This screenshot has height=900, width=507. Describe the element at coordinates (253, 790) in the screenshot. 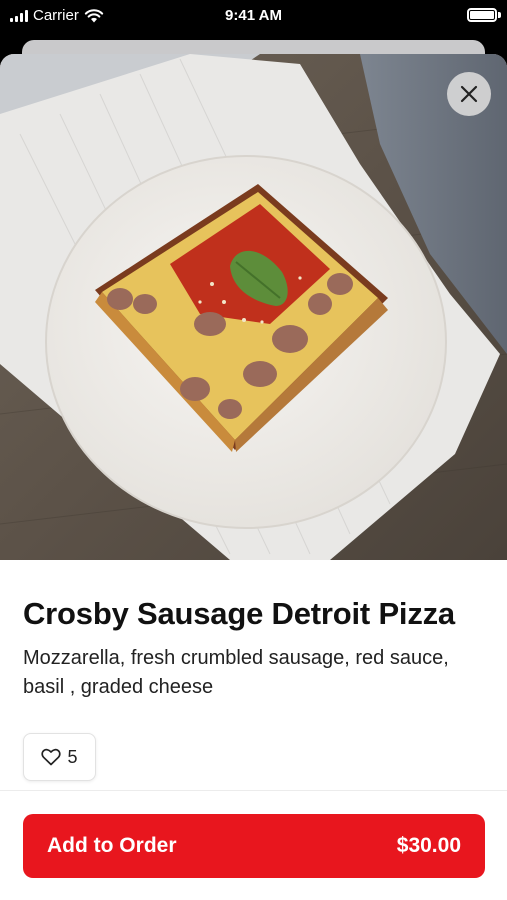

I see `divider` at that location.